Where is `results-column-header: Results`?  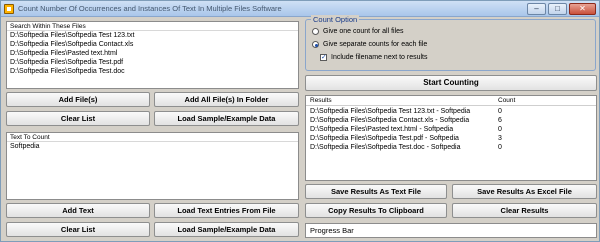
results-column-header: Results is located at coordinates (321, 100).